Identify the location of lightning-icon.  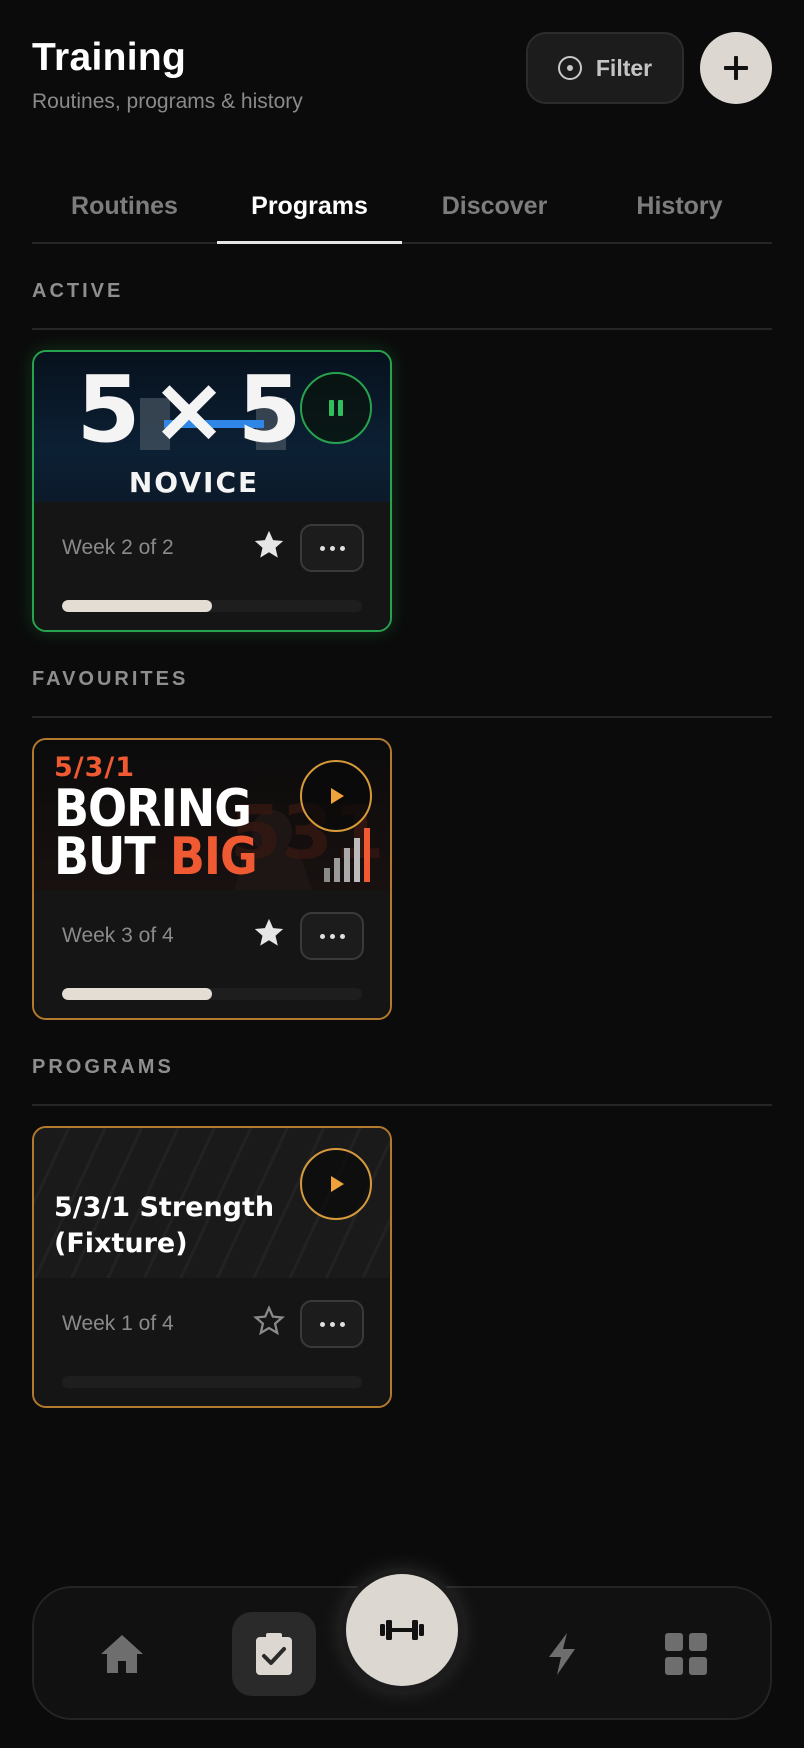
(562, 1654).